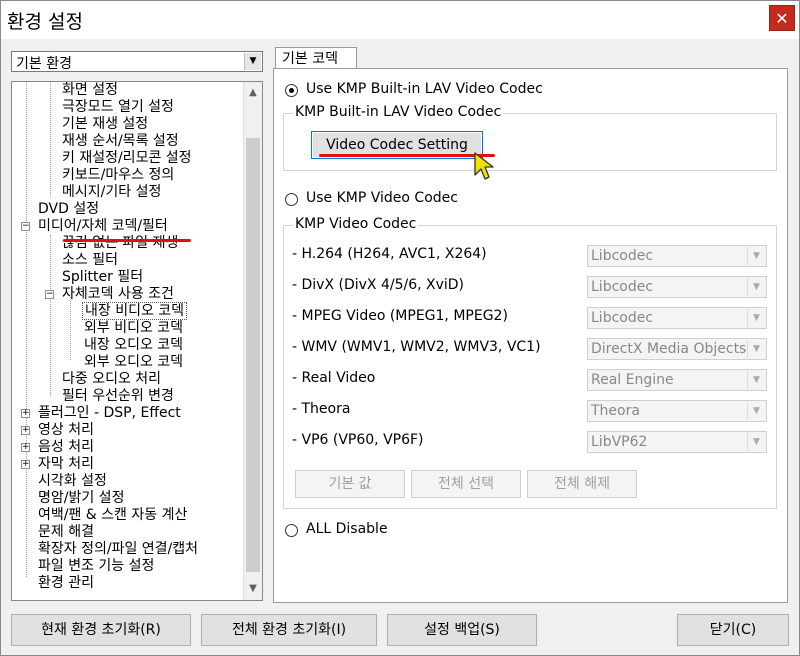 The width and height of the screenshot is (800, 656). Describe the element at coordinates (253, 93) in the screenshot. I see `chevron-up-icon: ▲` at that location.